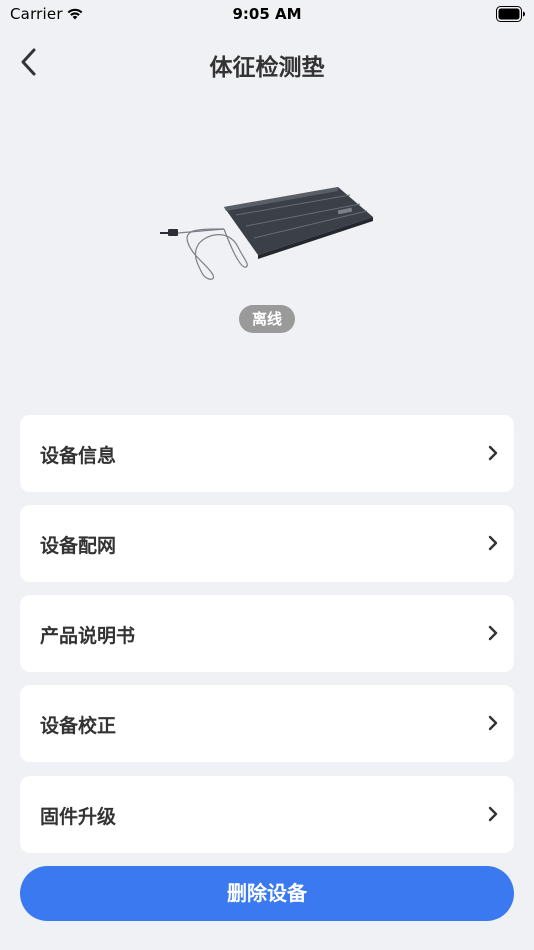  I want to click on status-time: 9:05 AM, so click(267, 14).